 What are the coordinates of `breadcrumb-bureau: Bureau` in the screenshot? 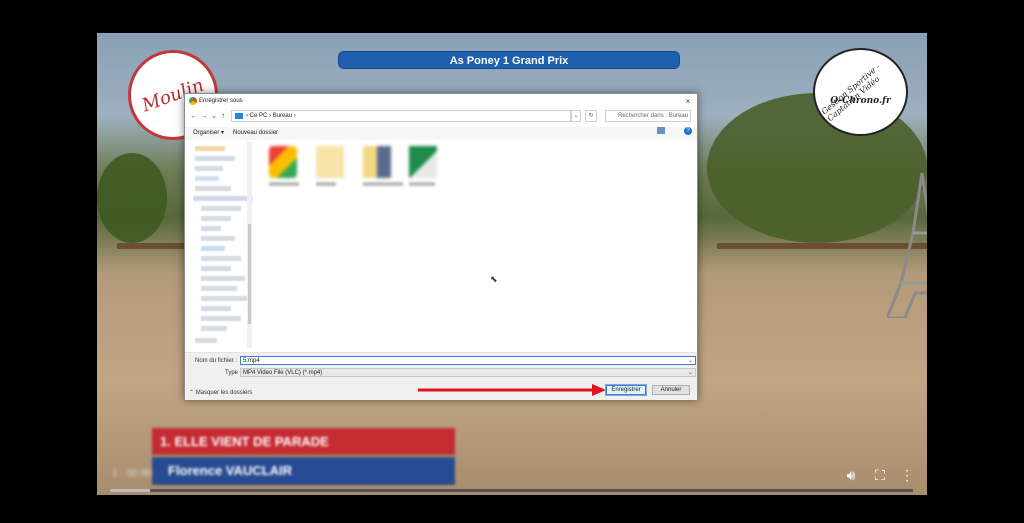 It's located at (282, 116).